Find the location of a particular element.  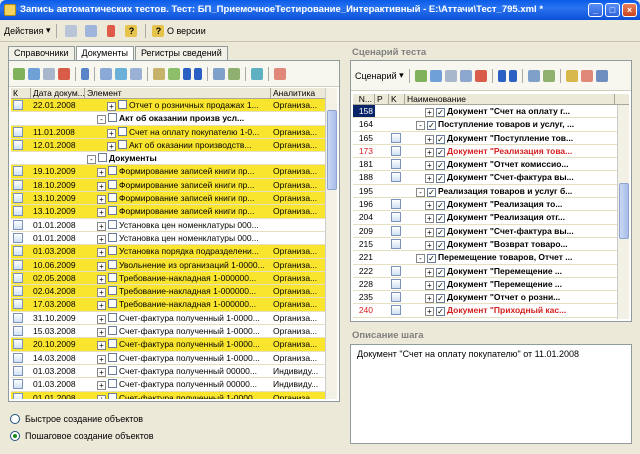

column-p: P is located at coordinates (382, 99).